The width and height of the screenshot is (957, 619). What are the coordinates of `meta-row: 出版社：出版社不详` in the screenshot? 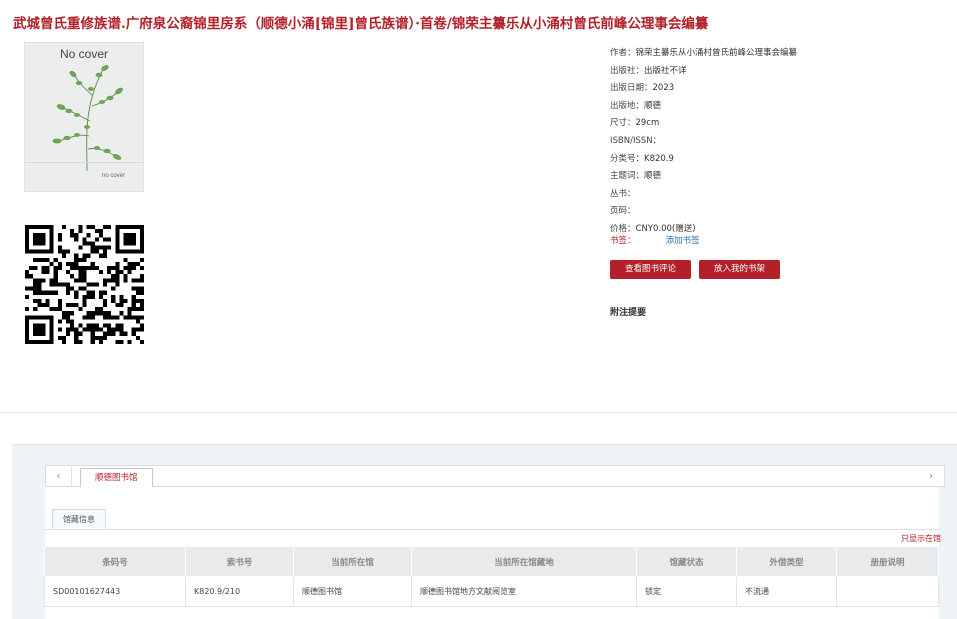 It's located at (780, 72).